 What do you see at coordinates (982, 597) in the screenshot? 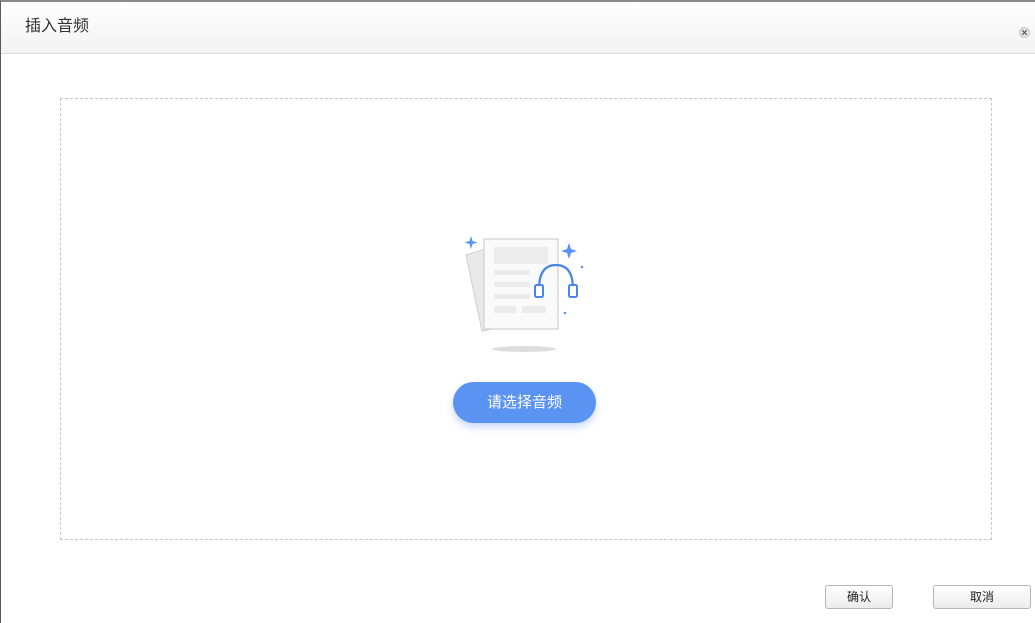
I see `cancel-button: 取消` at bounding box center [982, 597].